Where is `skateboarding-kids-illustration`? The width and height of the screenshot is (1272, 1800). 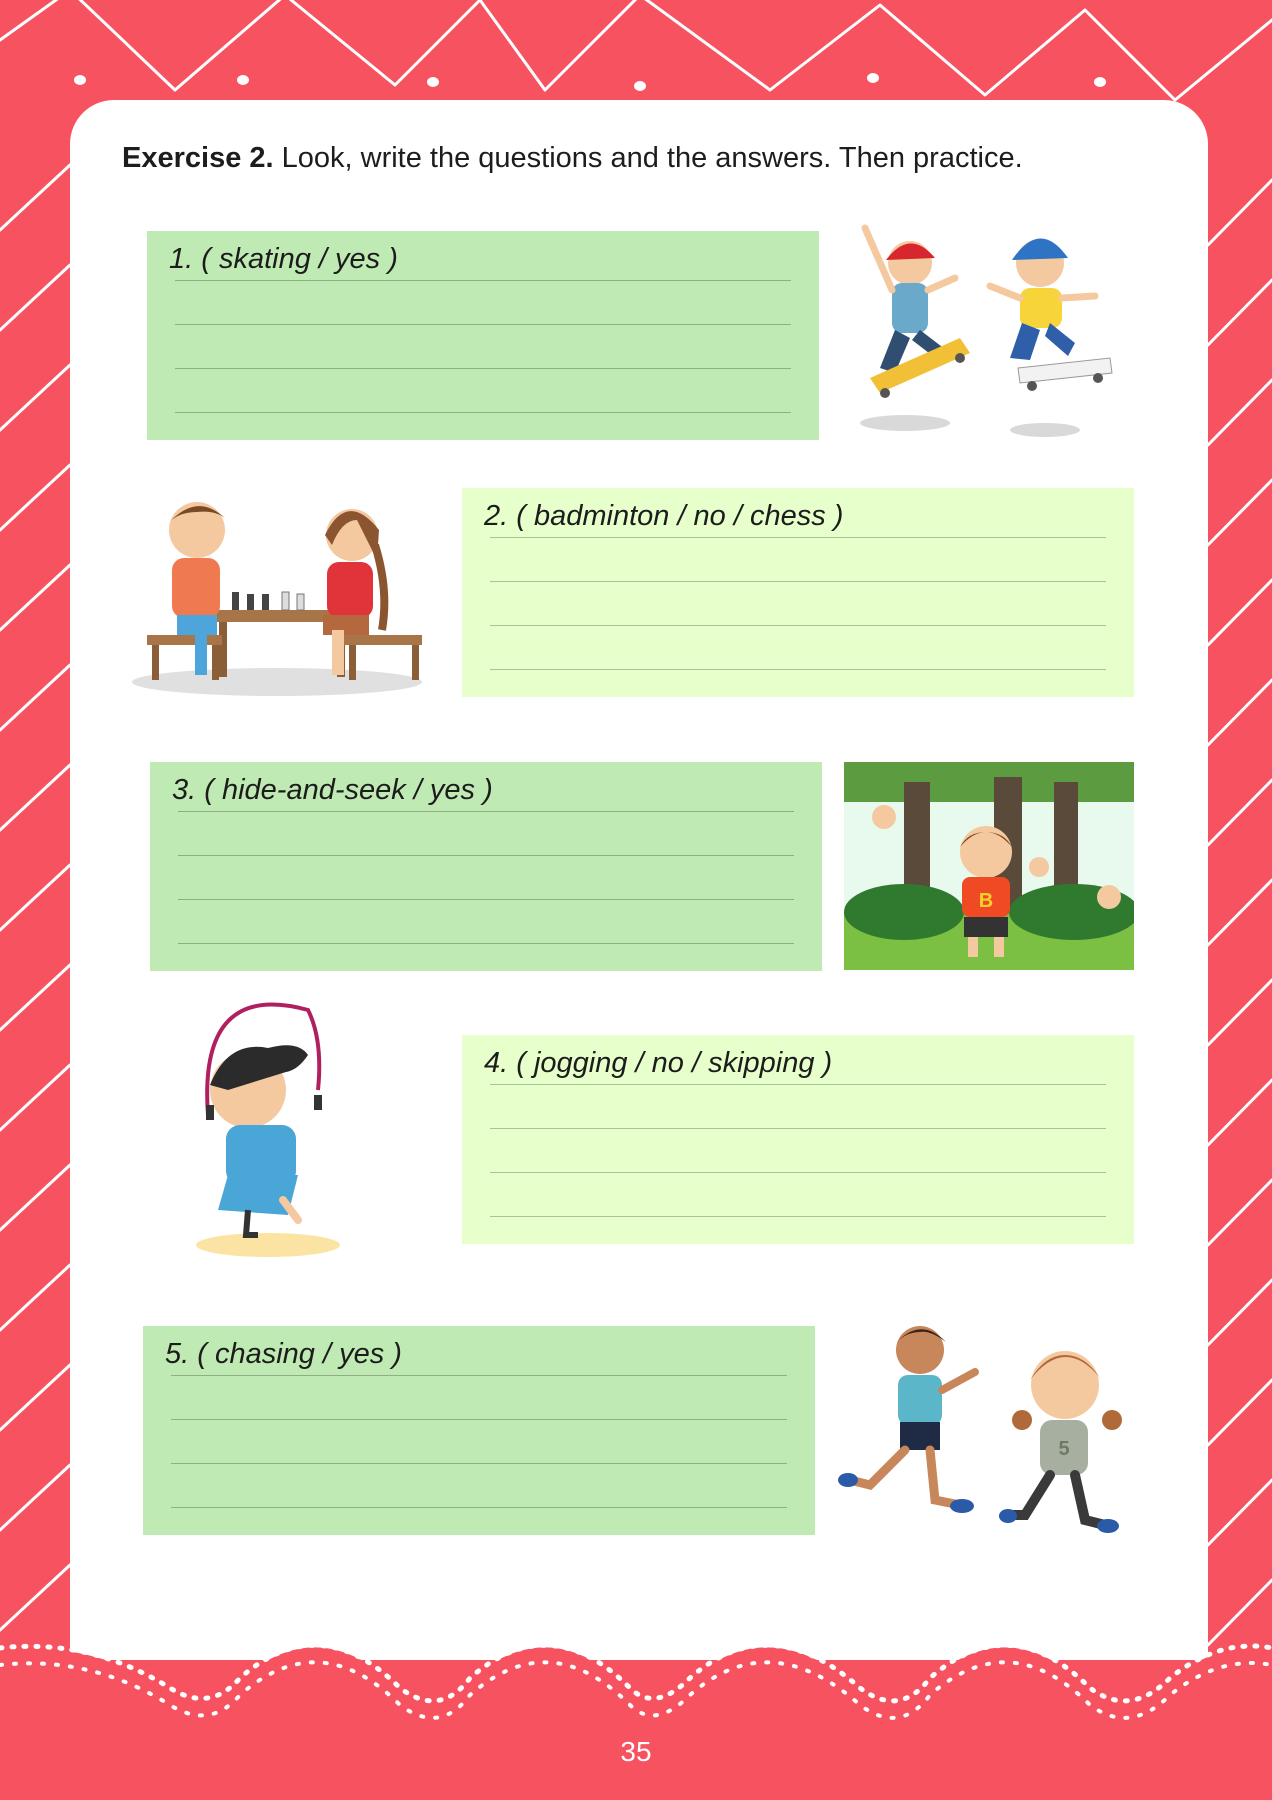
skateboarding-kids-illustration is located at coordinates (986, 330).